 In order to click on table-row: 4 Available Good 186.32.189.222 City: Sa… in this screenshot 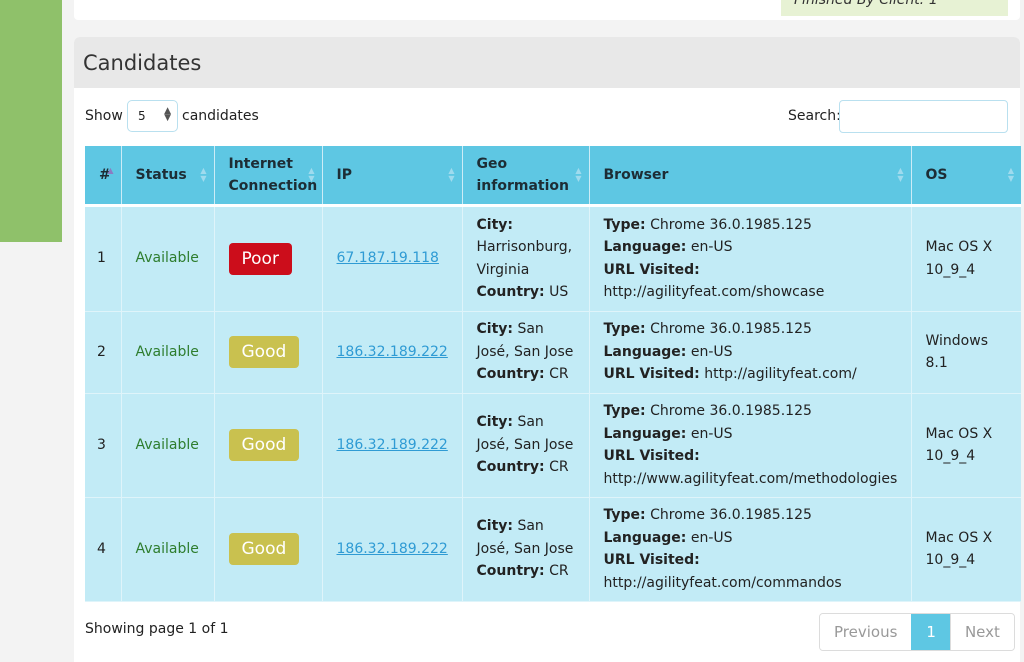, I will do `click(553, 549)`.